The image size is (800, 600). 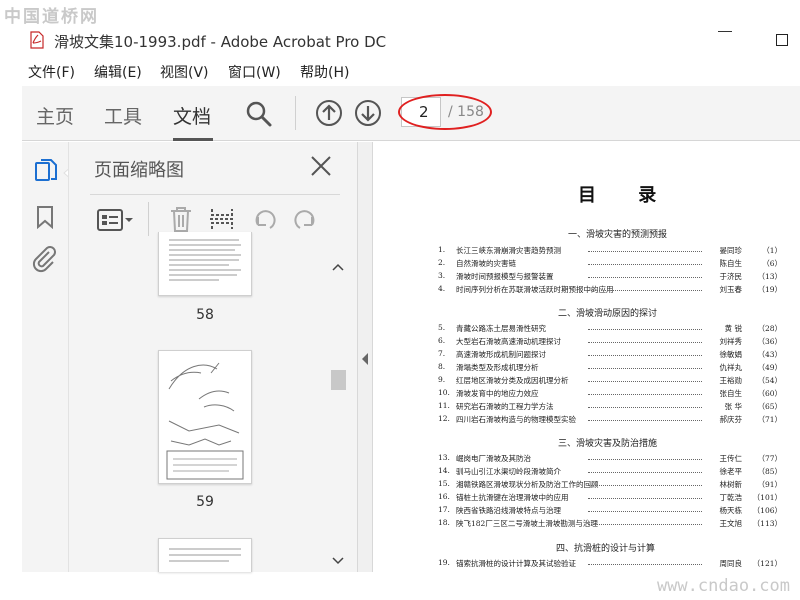 I want to click on previous-page-icon, so click(x=329, y=113).